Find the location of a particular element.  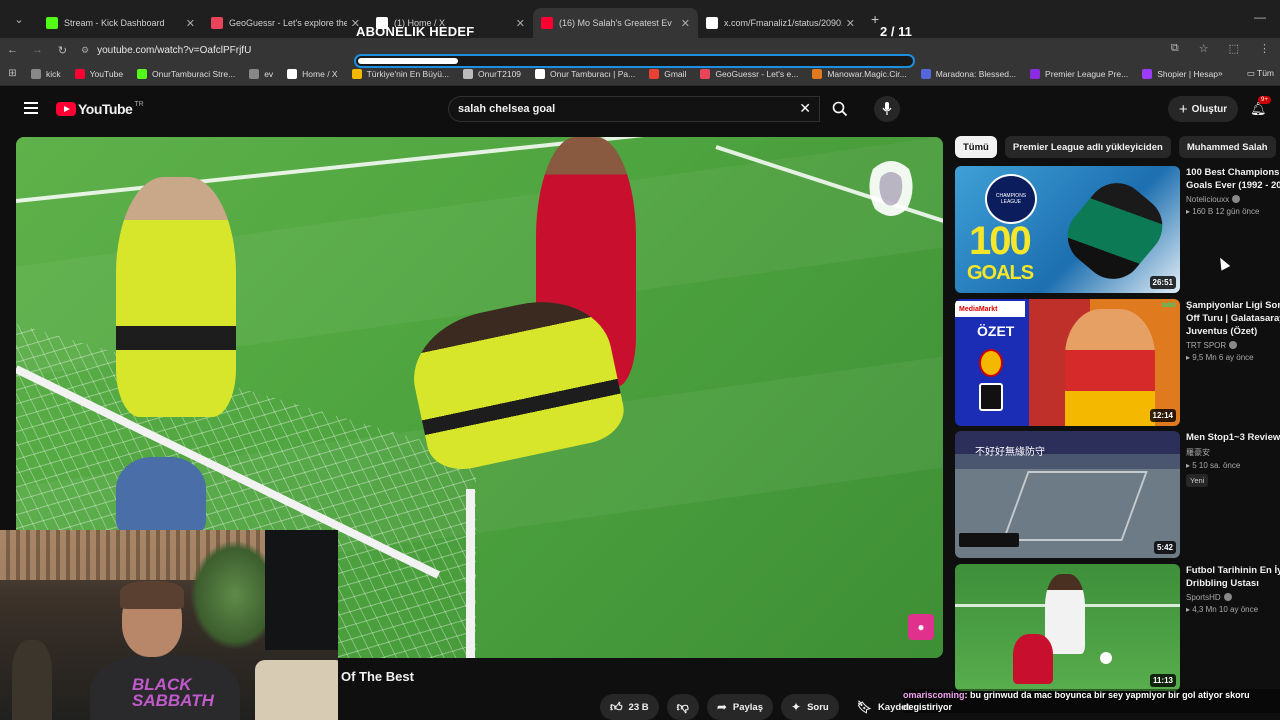

bookmark-item: ev is located at coordinates (261, 73).